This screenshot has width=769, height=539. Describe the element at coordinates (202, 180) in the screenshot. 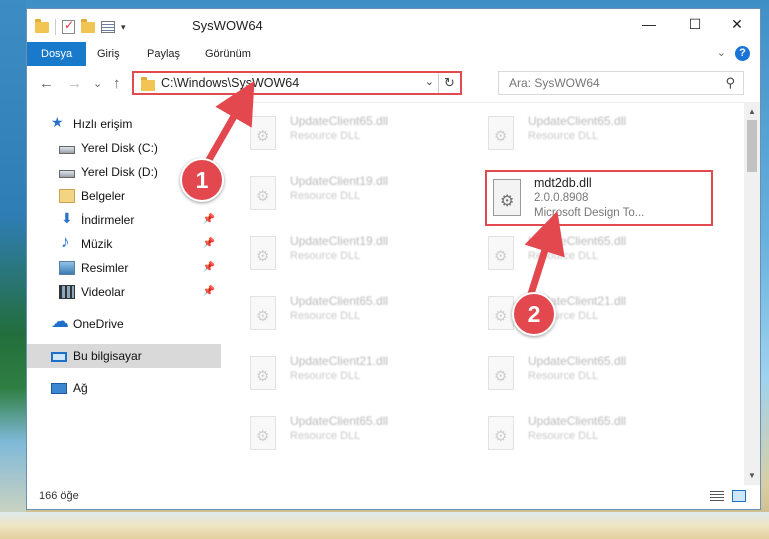

I see `step-1-badge: 1` at that location.